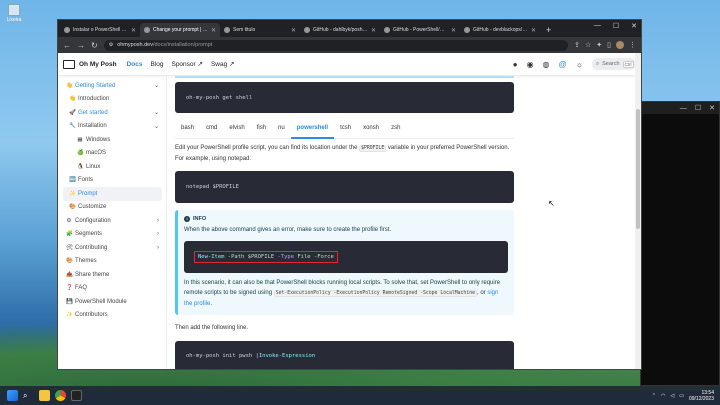 The image size is (720, 405). I want to click on profile-avatar, so click(620, 45).